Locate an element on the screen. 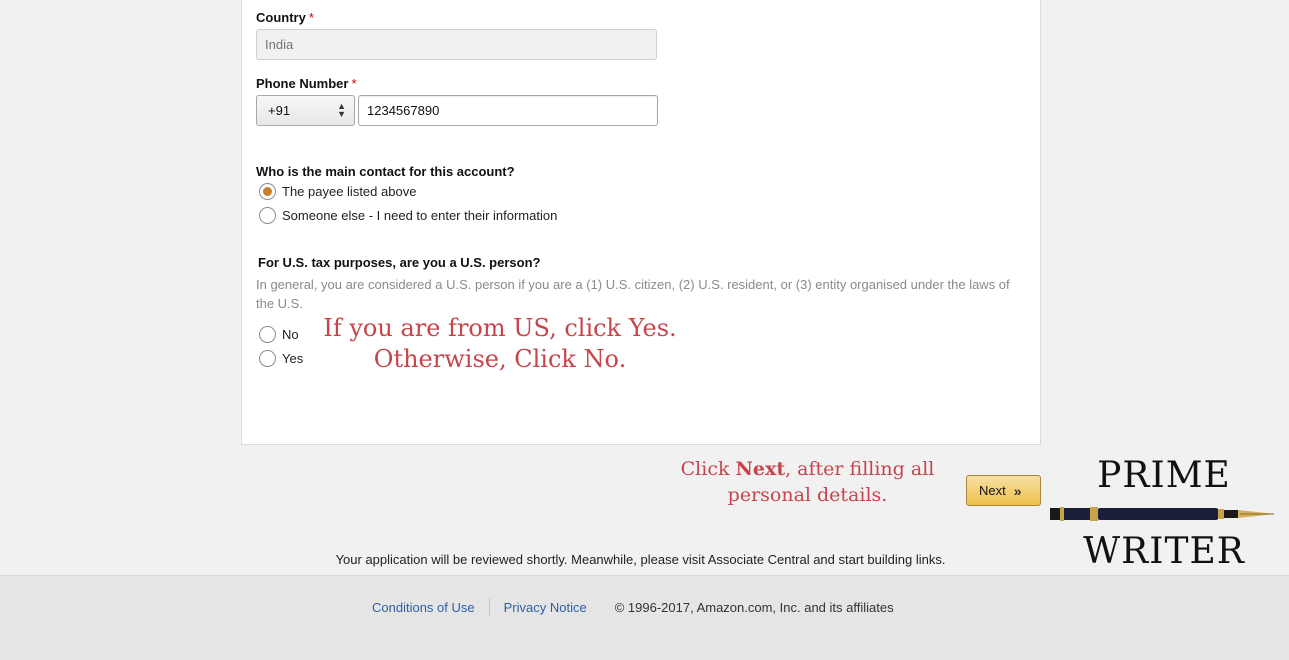 The height and width of the screenshot is (660, 1289). country-label: Country * is located at coordinates (285, 17).